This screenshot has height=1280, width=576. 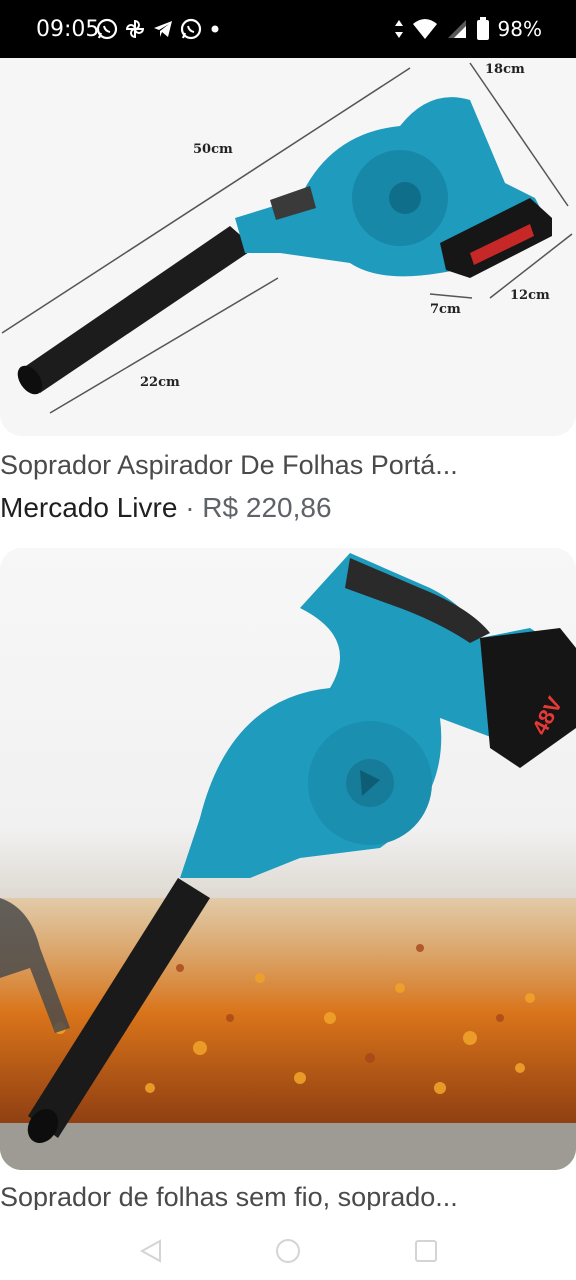 What do you see at coordinates (288, 29) in the screenshot?
I see `status-bar: 09:05 98%` at bounding box center [288, 29].